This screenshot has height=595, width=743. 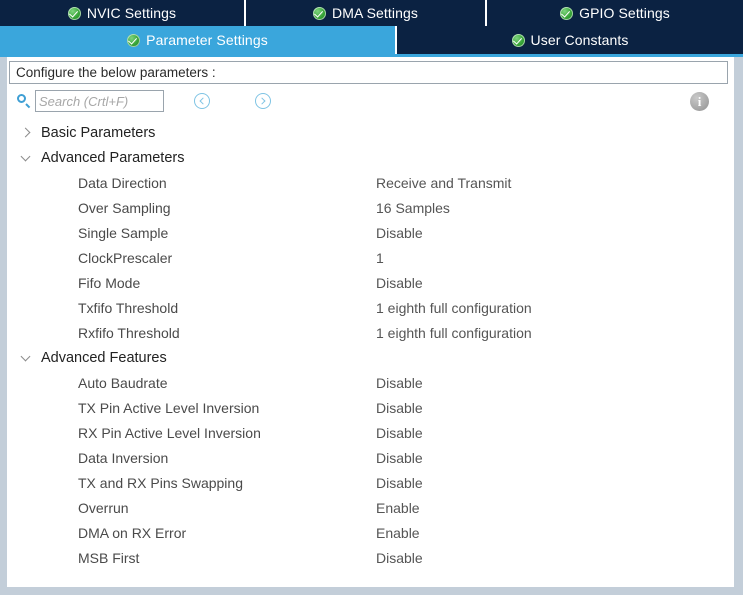 What do you see at coordinates (160, 482) in the screenshot?
I see `param-name: TX and RX Pins Swapping` at bounding box center [160, 482].